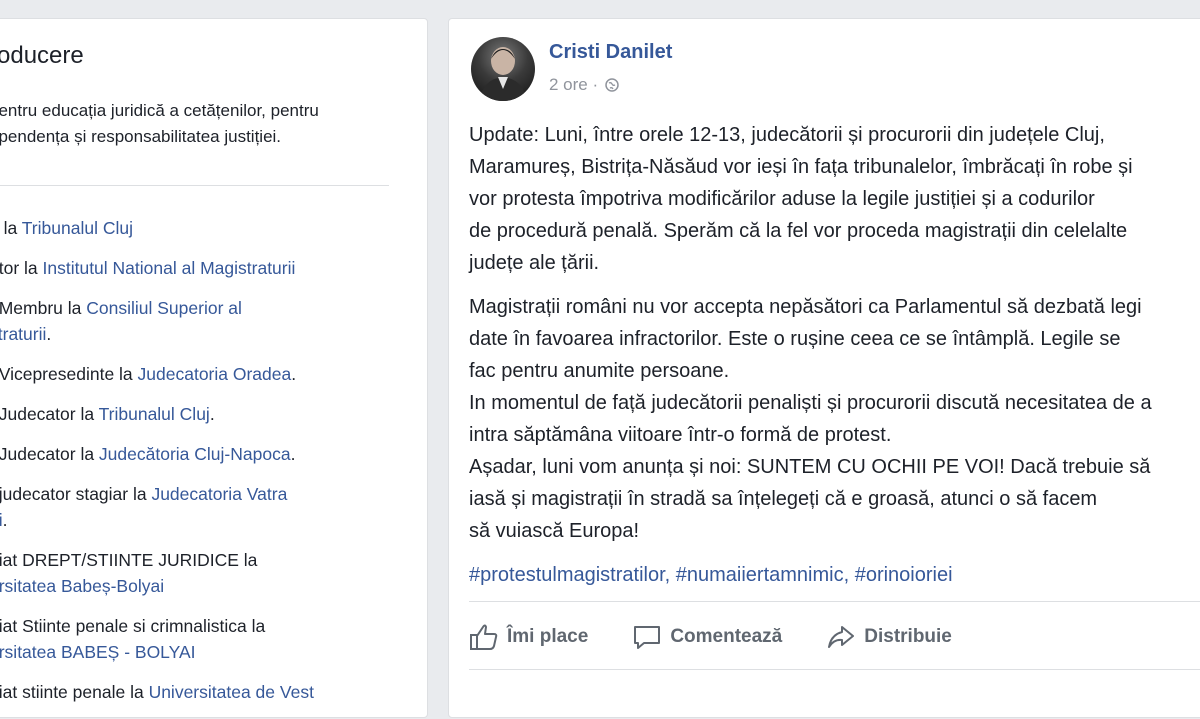 Image resolution: width=1200 pixels, height=719 pixels. Describe the element at coordinates (215, 374) in the screenshot. I see `intro-item-link: Judecatoria Oradea` at that location.